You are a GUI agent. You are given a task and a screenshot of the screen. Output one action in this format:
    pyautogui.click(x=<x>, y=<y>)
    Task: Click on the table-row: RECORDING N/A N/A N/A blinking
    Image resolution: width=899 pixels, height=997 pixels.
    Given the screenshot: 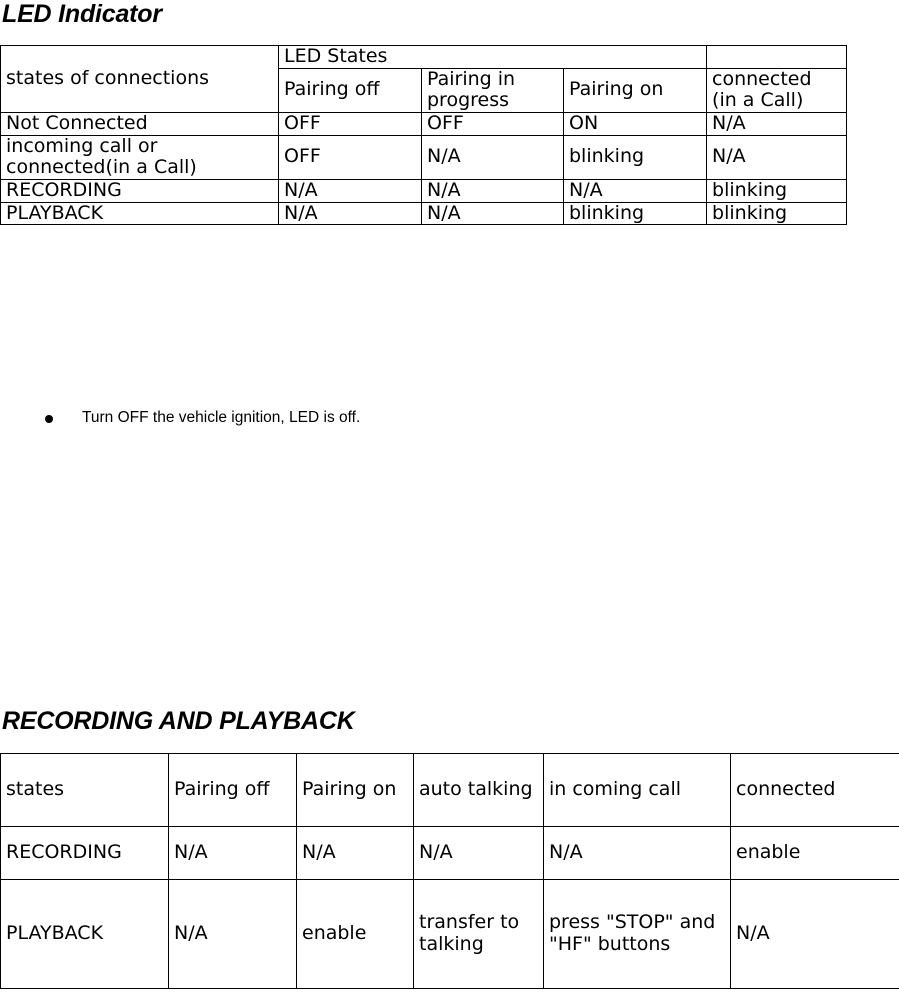 What is the action you would take?
    pyautogui.click(x=424, y=190)
    